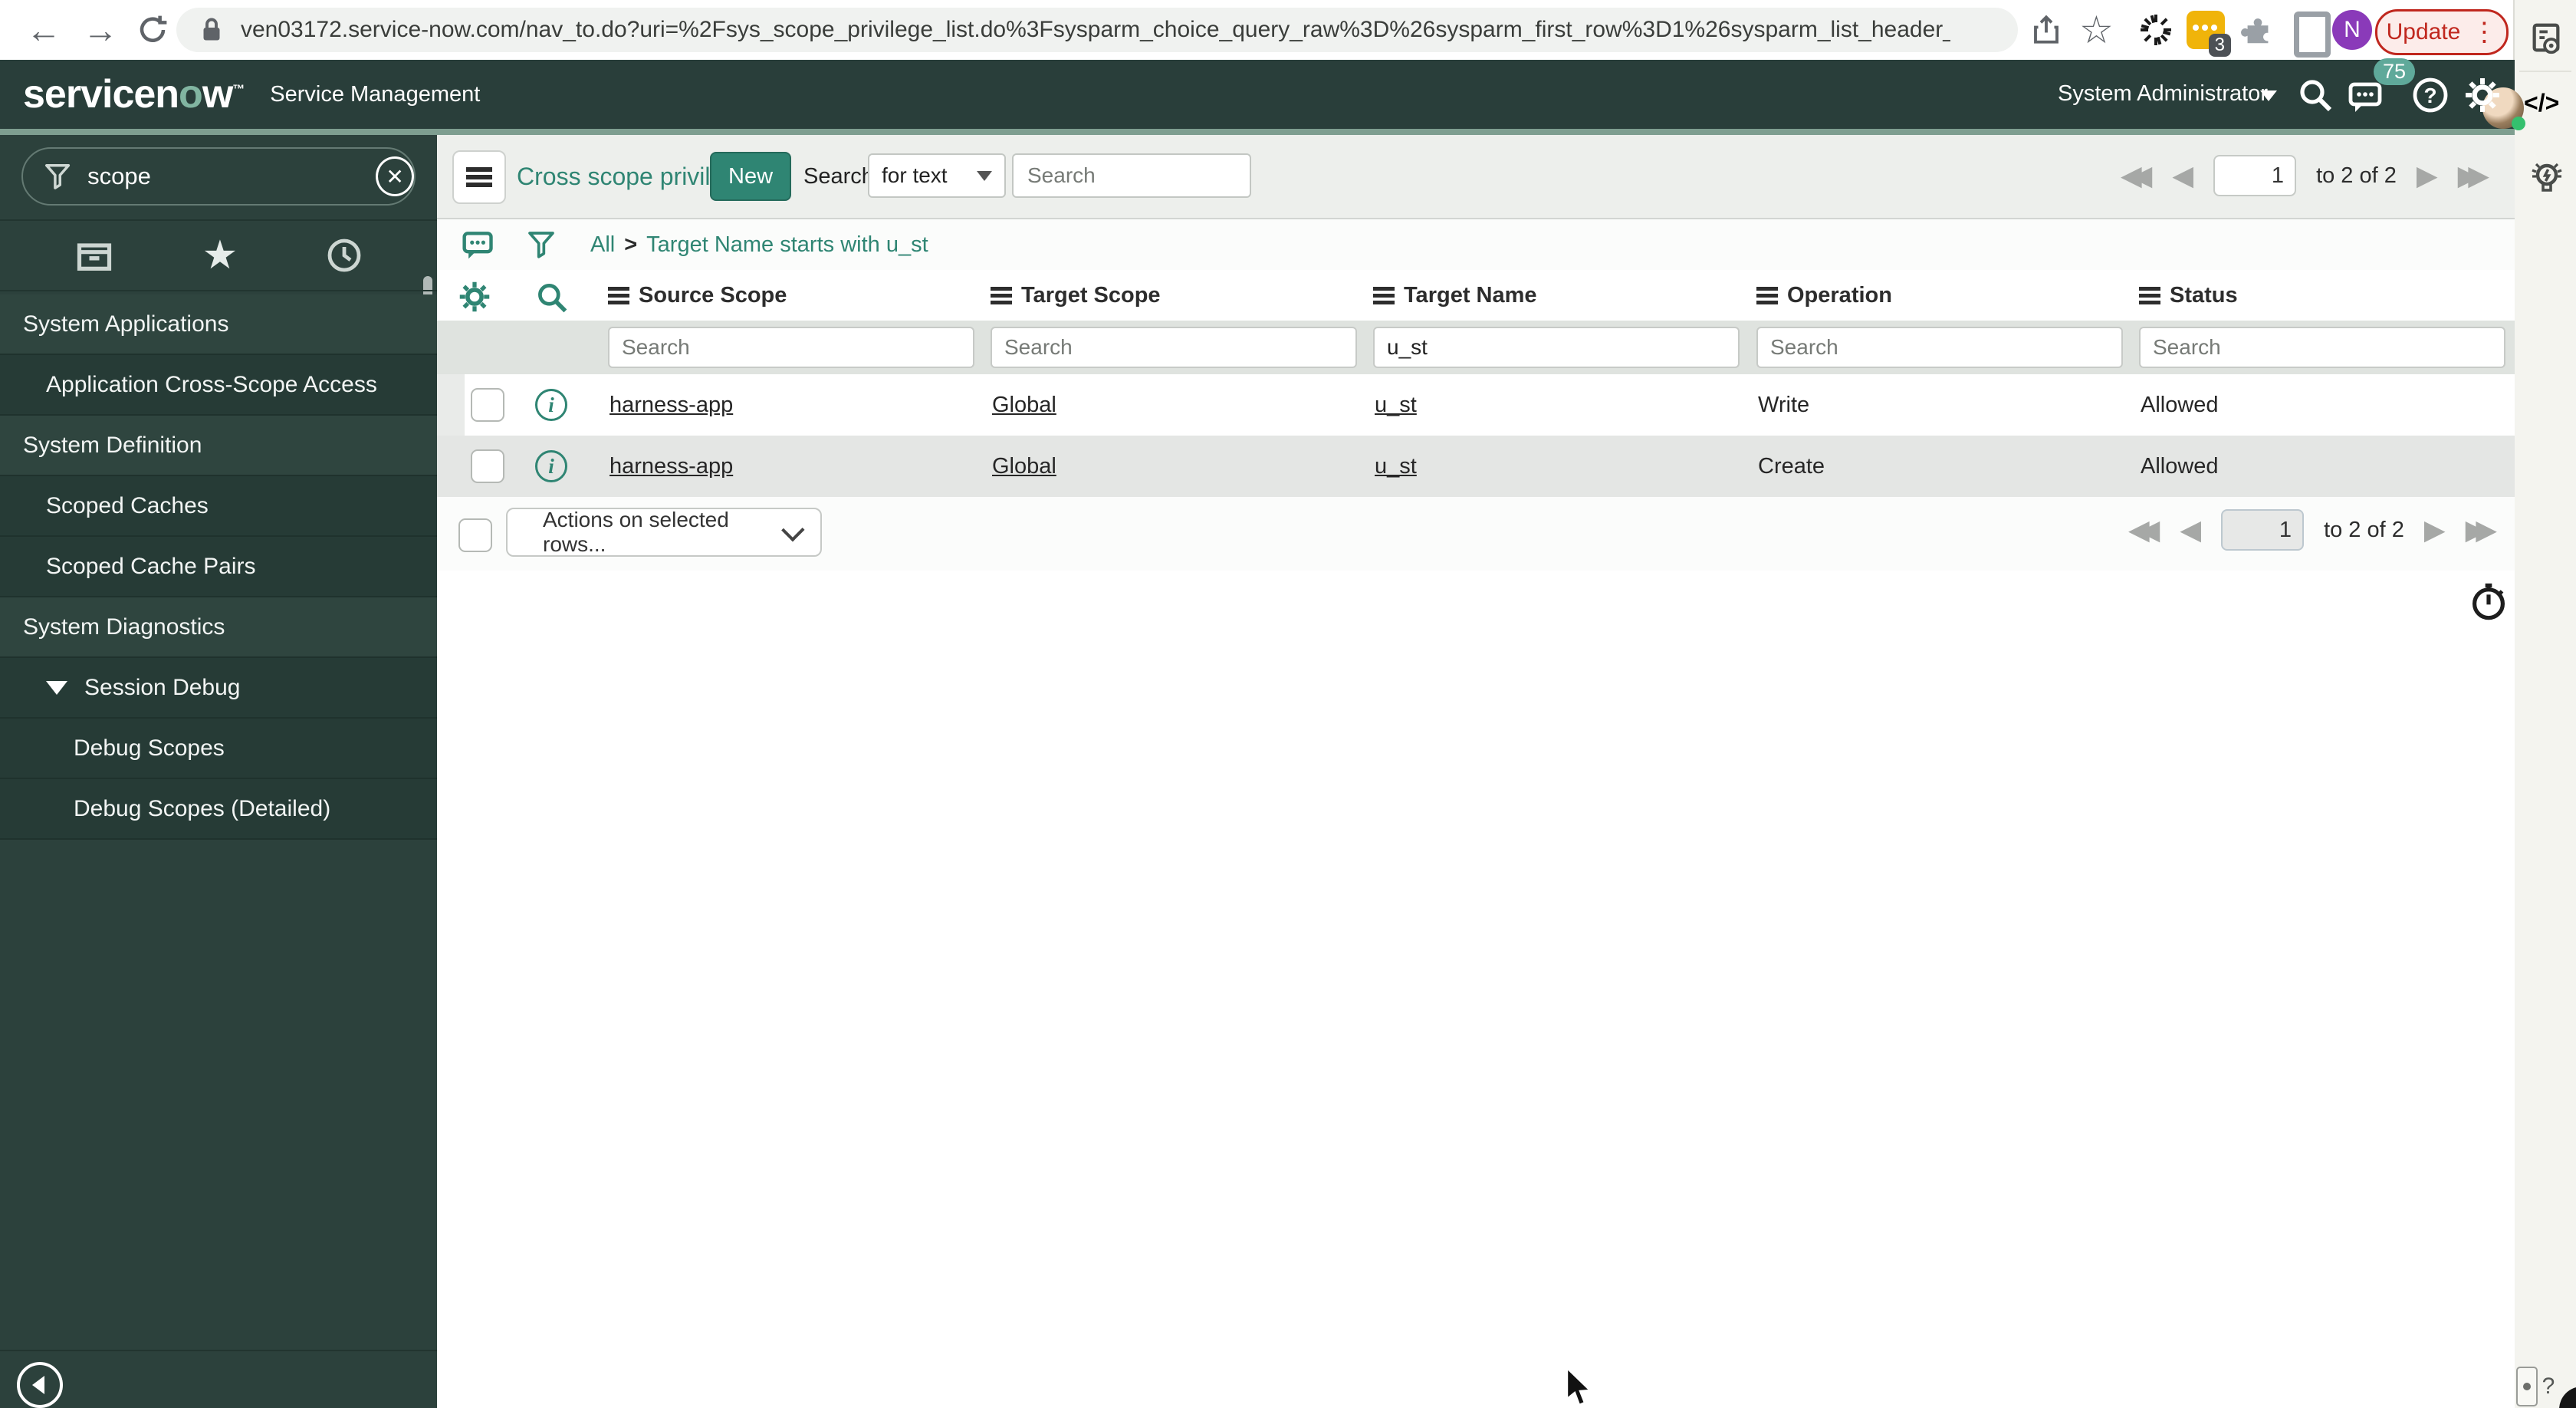 The height and width of the screenshot is (1408, 2576). What do you see at coordinates (395, 176) in the screenshot?
I see `clear-filter-icon: ✕` at bounding box center [395, 176].